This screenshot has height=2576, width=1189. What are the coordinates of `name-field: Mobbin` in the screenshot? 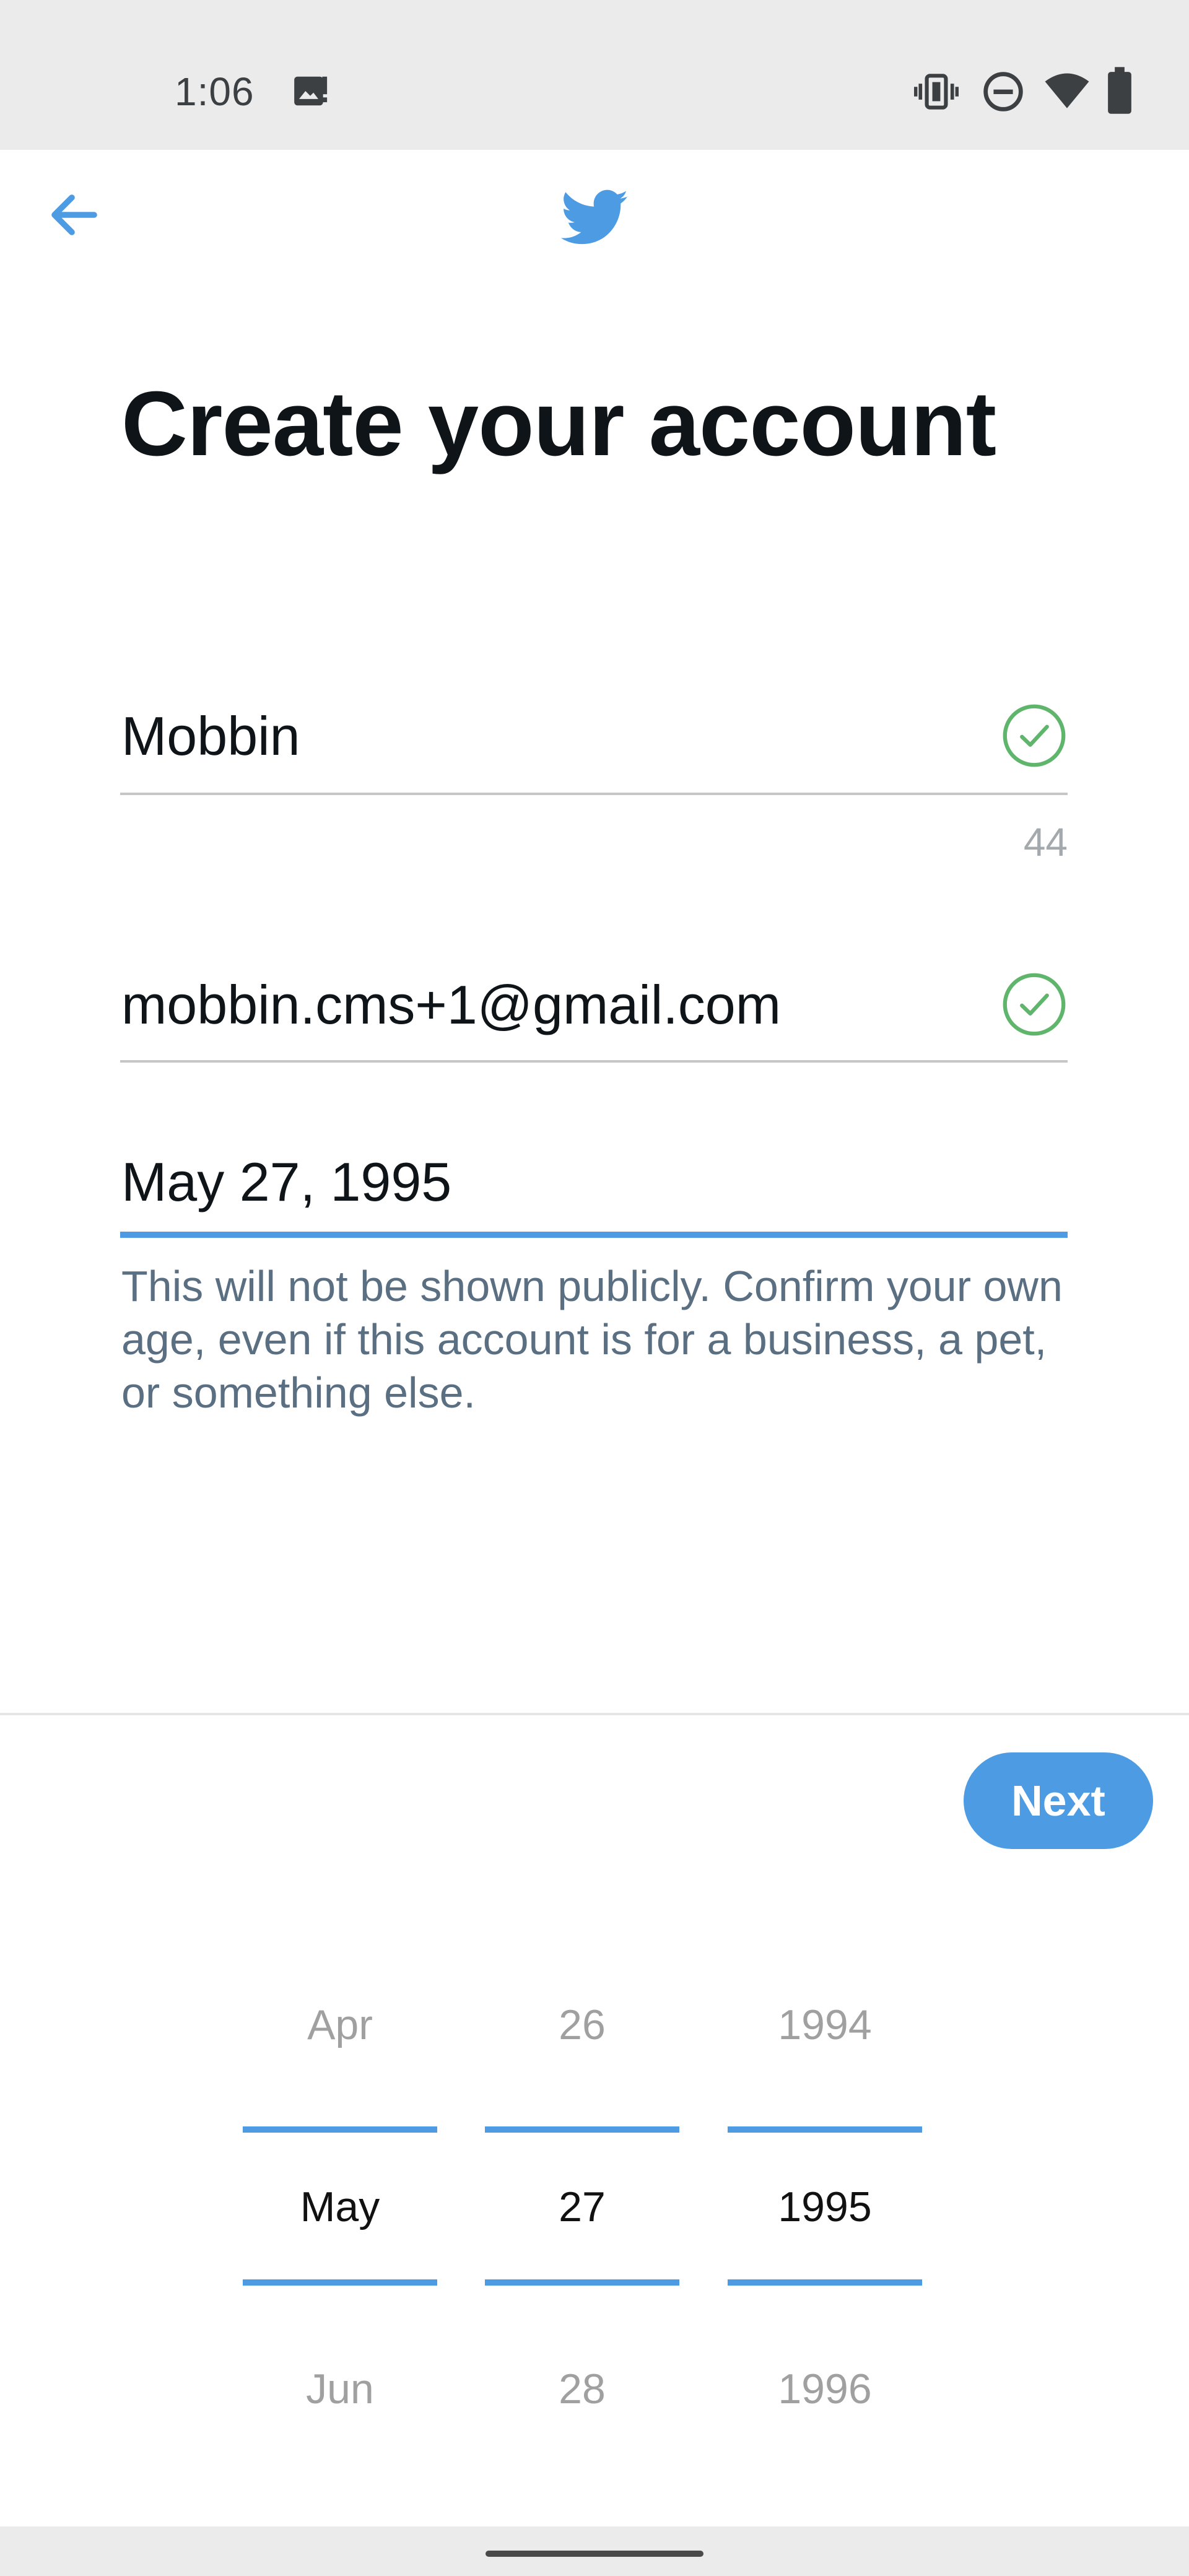 It's located at (594, 743).